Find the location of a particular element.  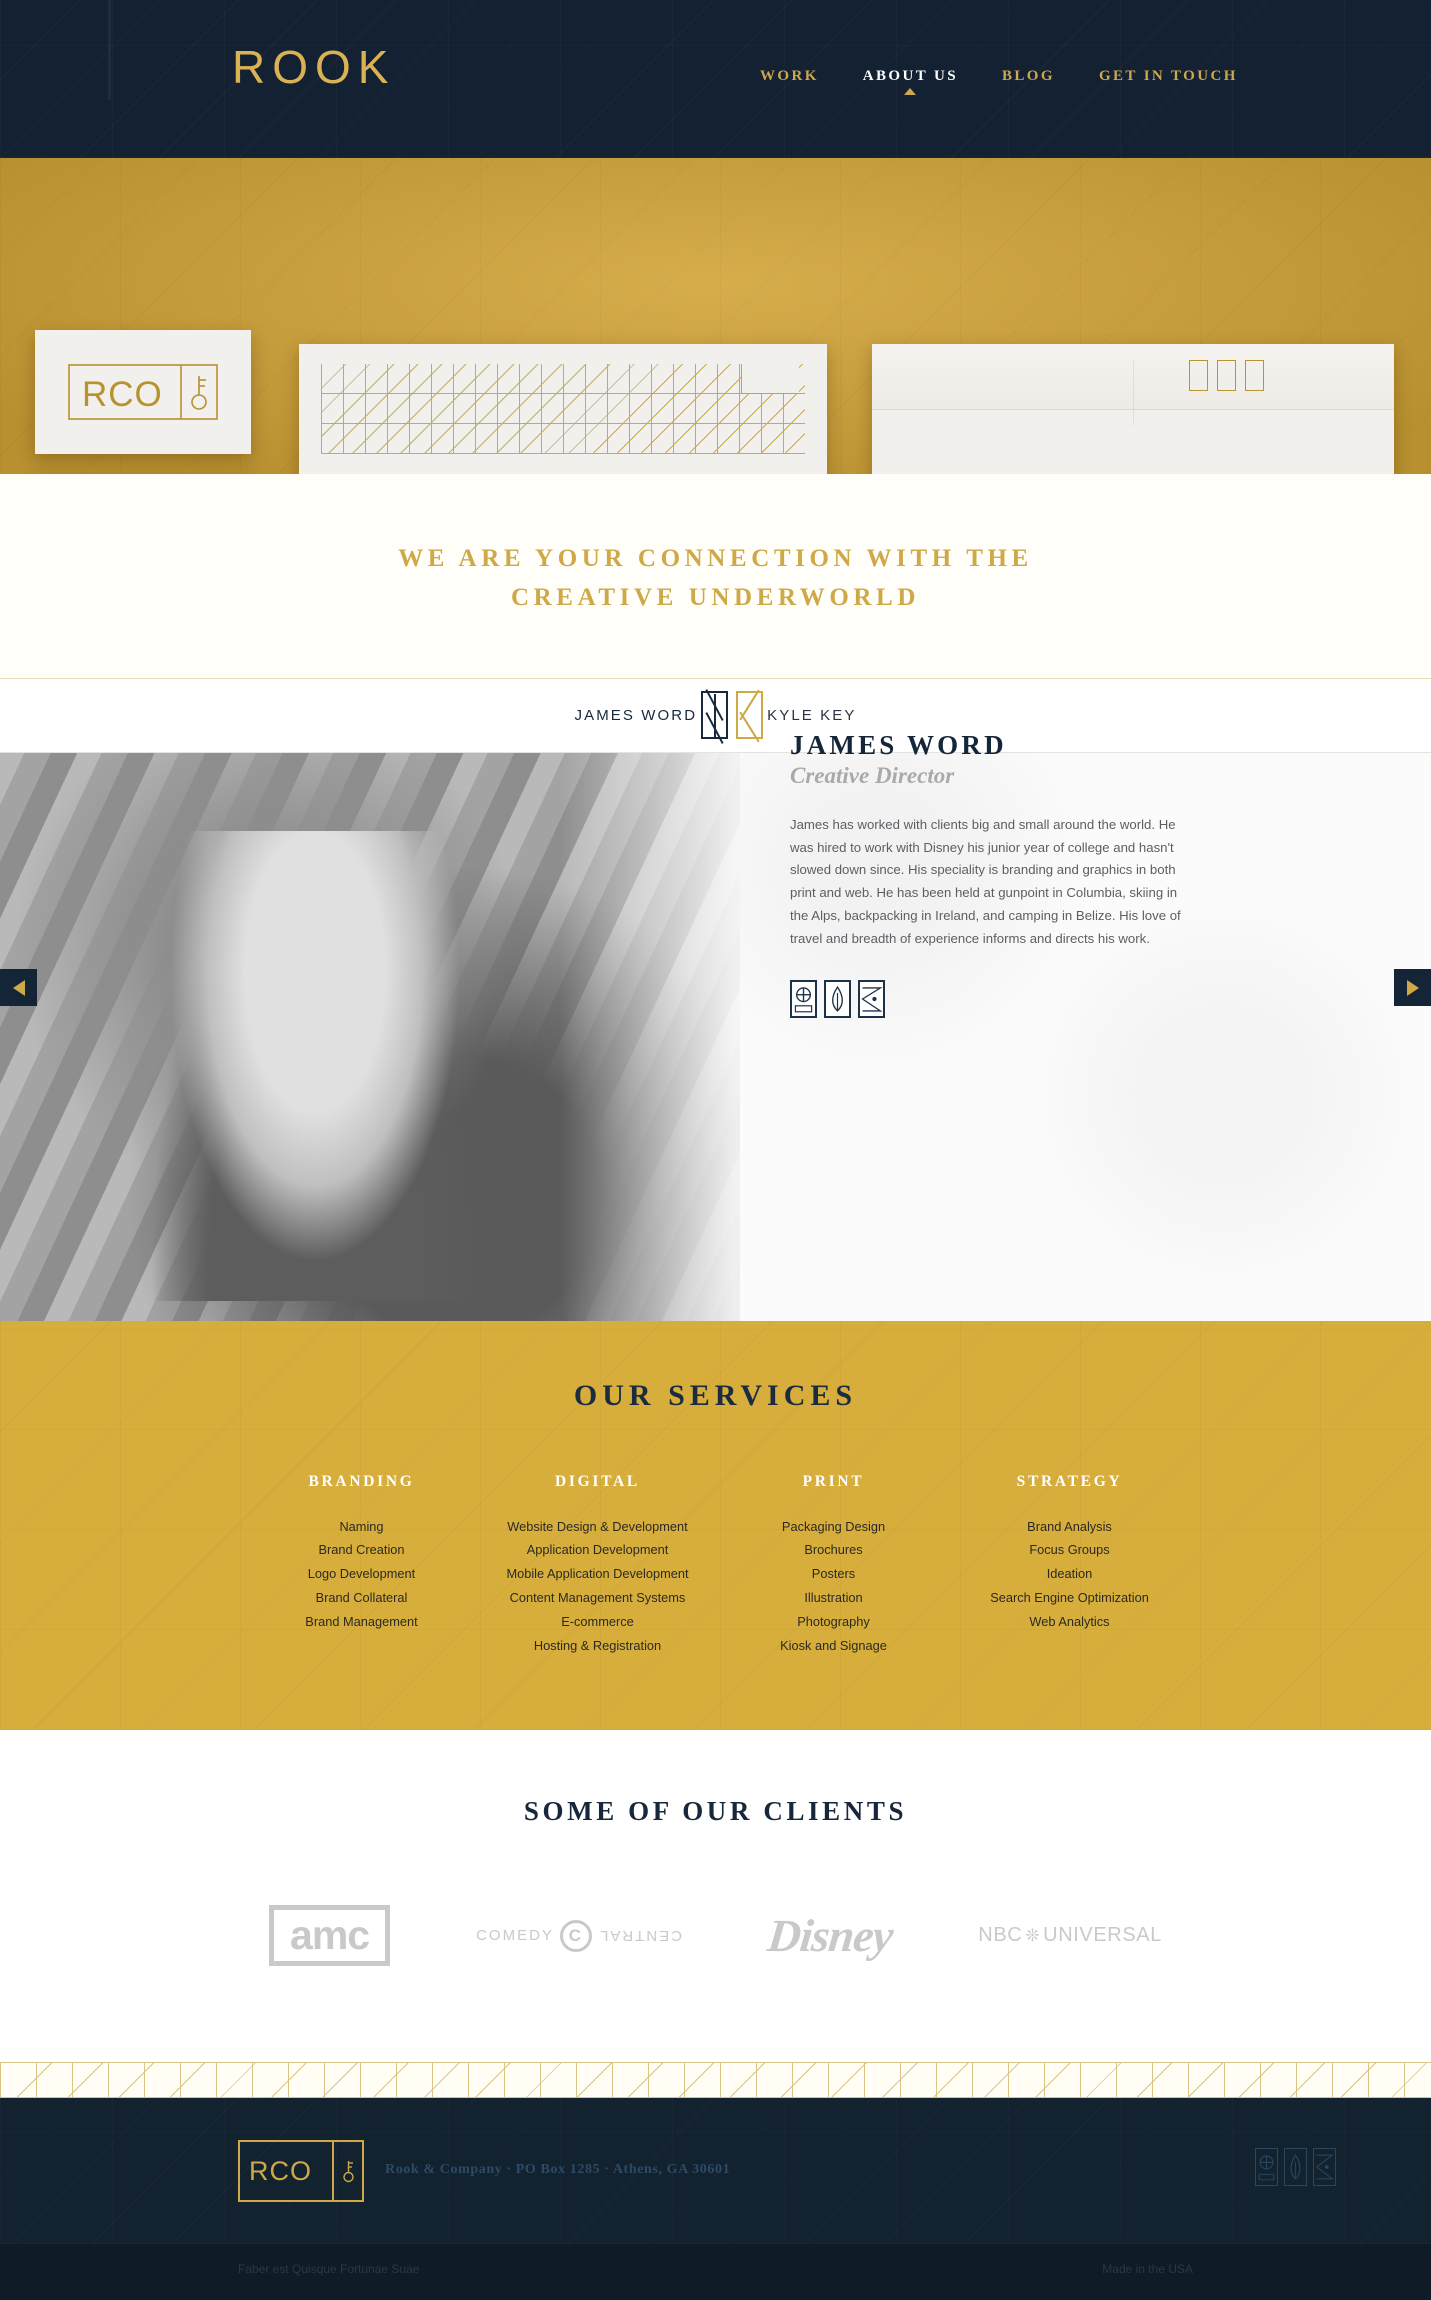

footer-compass-icon is located at coordinates (1266, 2167).